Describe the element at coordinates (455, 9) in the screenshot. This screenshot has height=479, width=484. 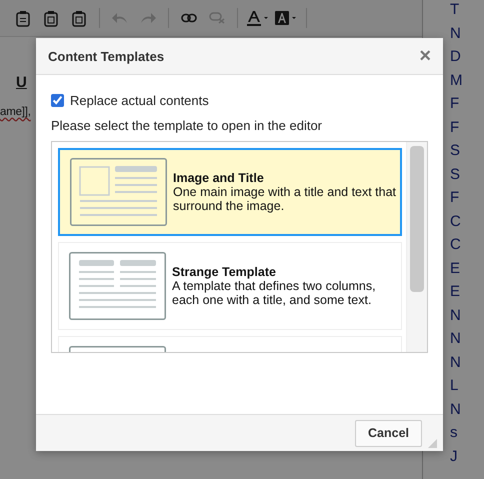
I see `sidebar-text: T` at that location.